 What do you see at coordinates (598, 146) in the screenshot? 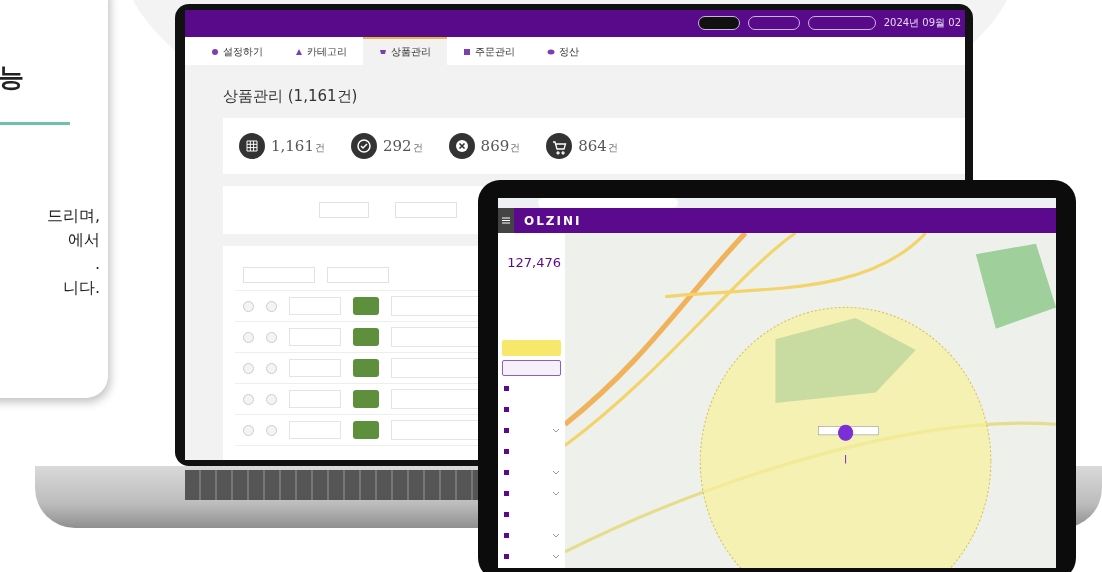
I see `stat-value: 864 건` at bounding box center [598, 146].